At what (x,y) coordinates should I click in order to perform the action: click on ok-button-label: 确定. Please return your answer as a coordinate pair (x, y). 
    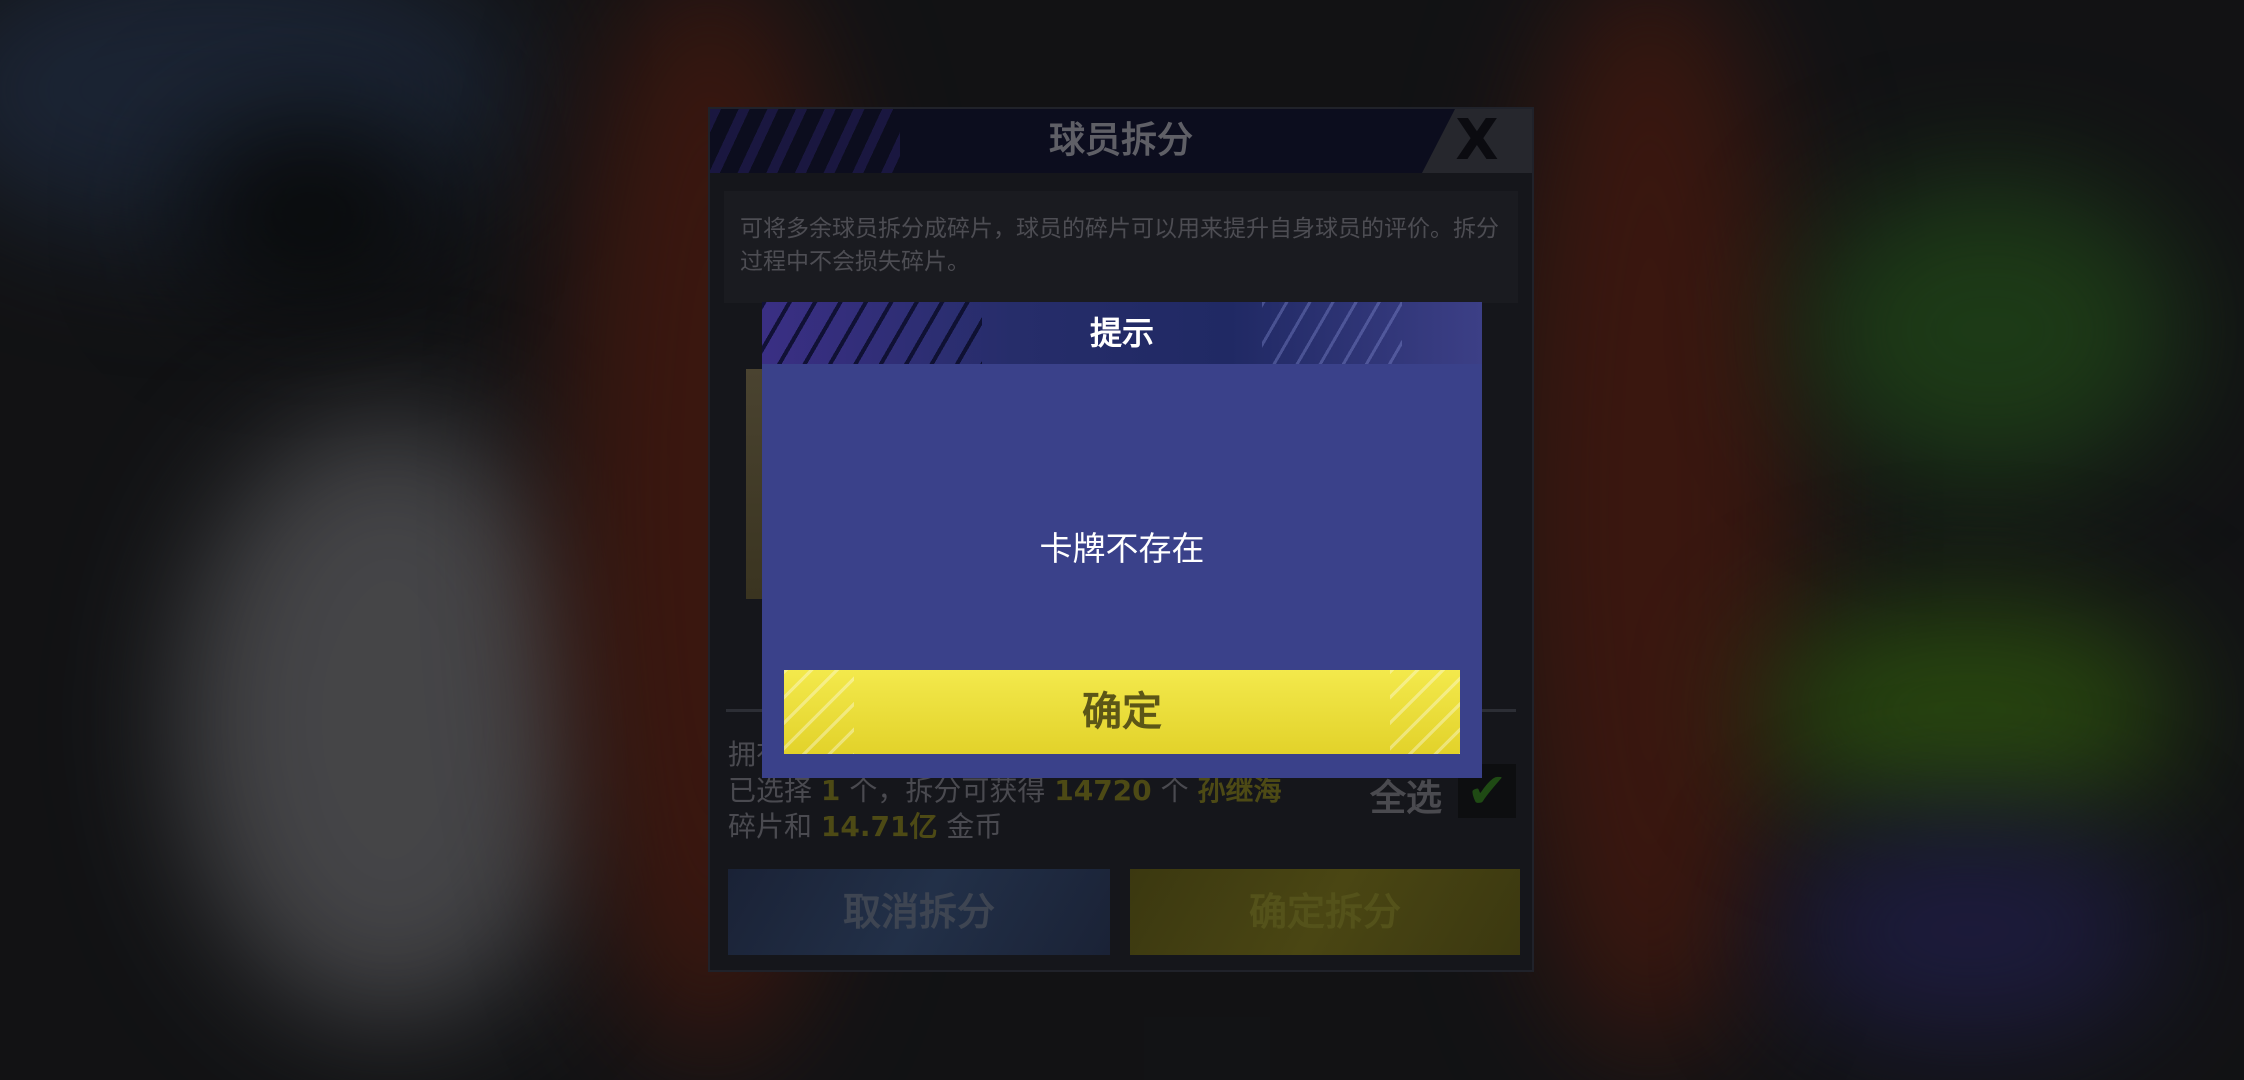
    Looking at the image, I should click on (1122, 712).